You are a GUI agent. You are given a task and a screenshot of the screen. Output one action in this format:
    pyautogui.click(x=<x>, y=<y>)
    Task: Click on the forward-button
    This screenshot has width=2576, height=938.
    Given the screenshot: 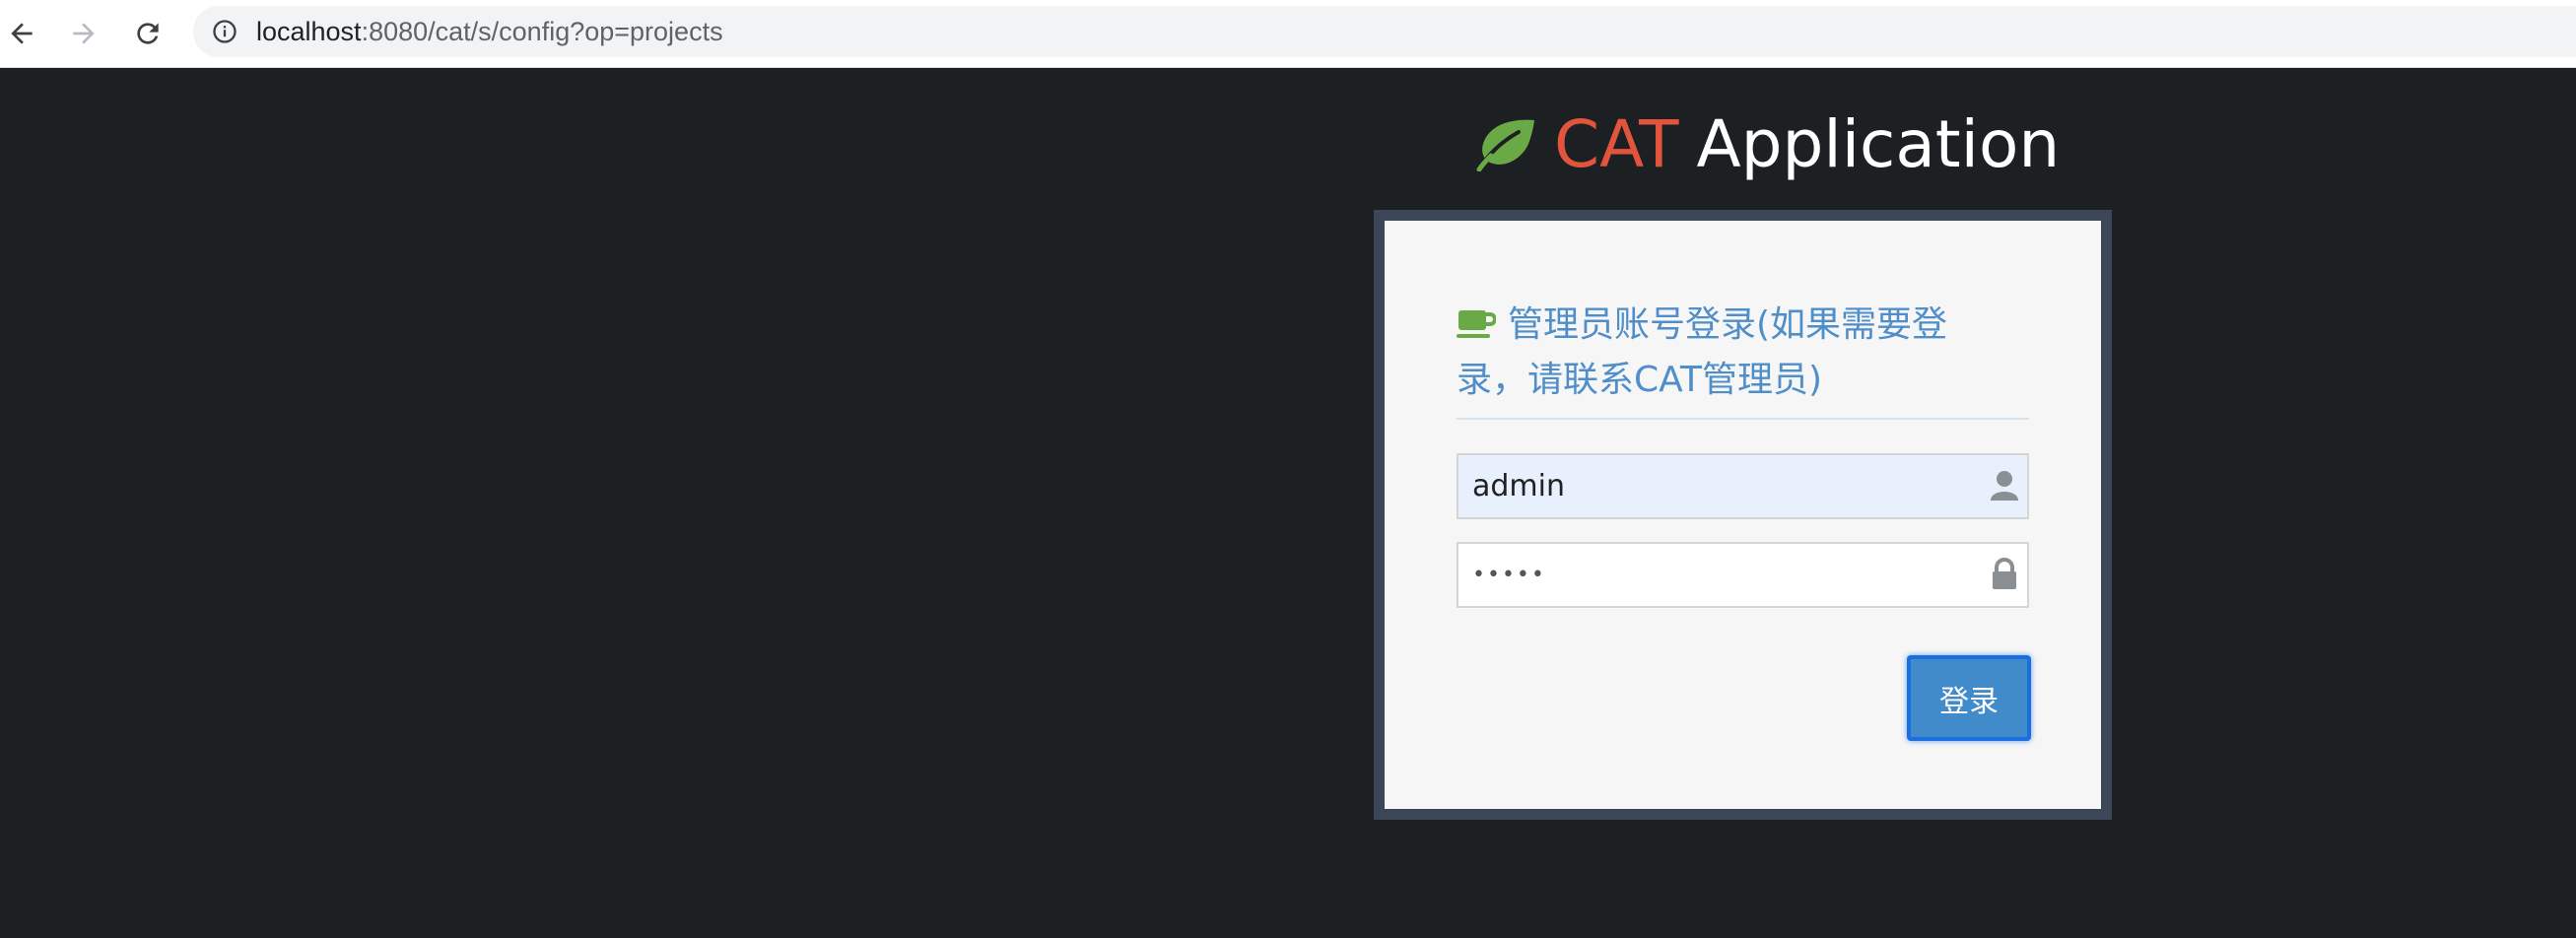 What is the action you would take?
    pyautogui.click(x=83, y=33)
    